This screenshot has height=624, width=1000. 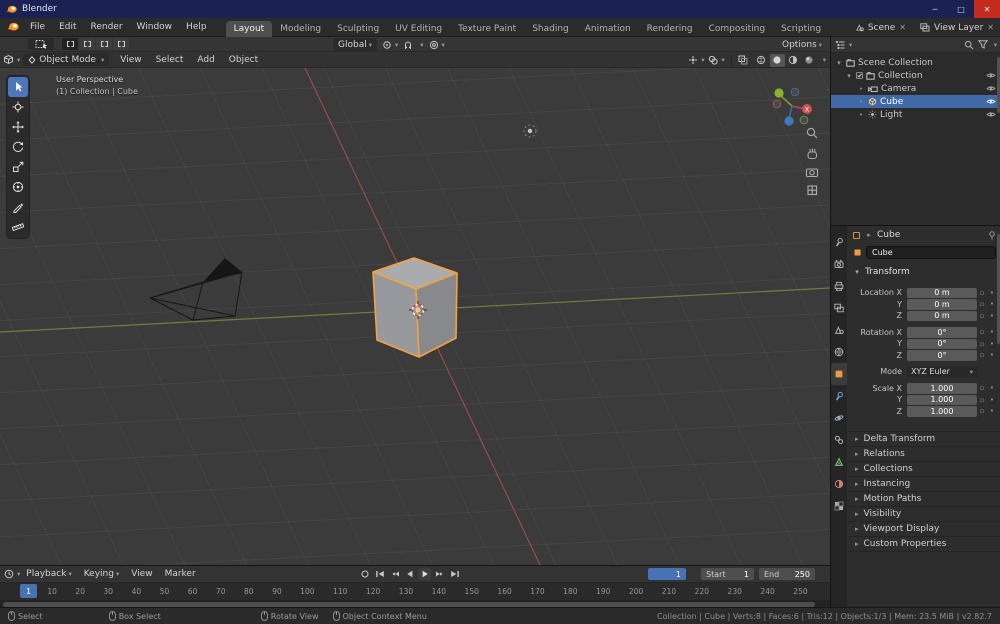 I want to click on checkbox-icon, so click(x=859, y=75).